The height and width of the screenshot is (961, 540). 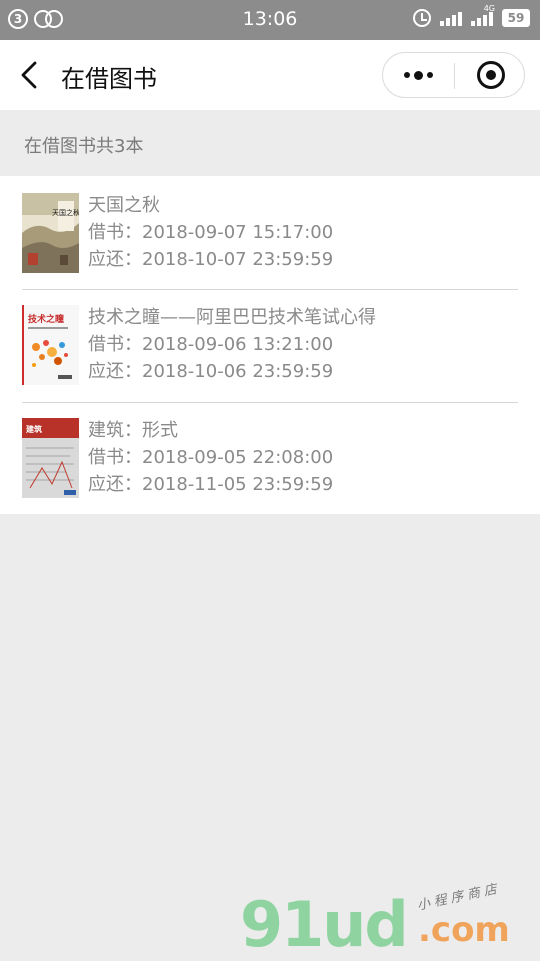 What do you see at coordinates (46, 319) in the screenshot?
I see `cover-title-text: 技术之瞳` at bounding box center [46, 319].